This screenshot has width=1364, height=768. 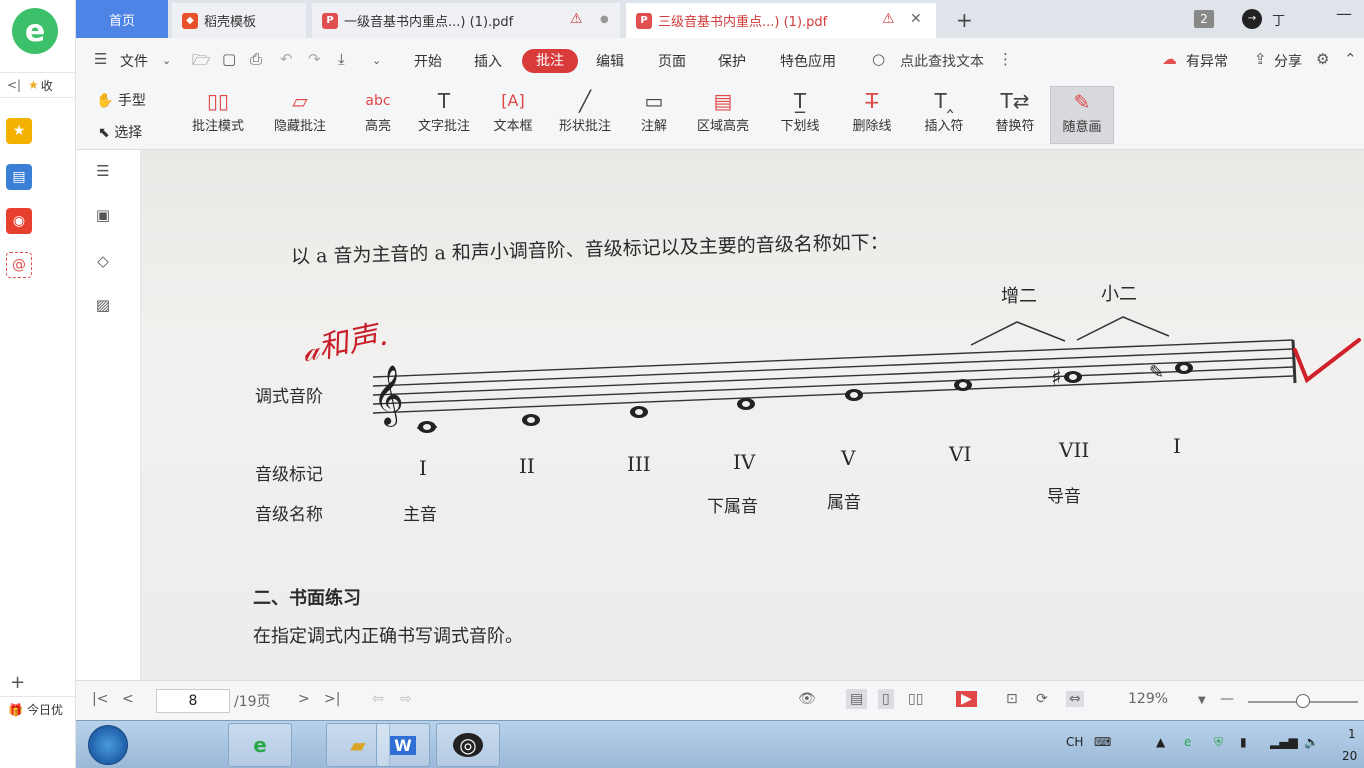 I want to click on page-number-input: 8, so click(x=193, y=701).